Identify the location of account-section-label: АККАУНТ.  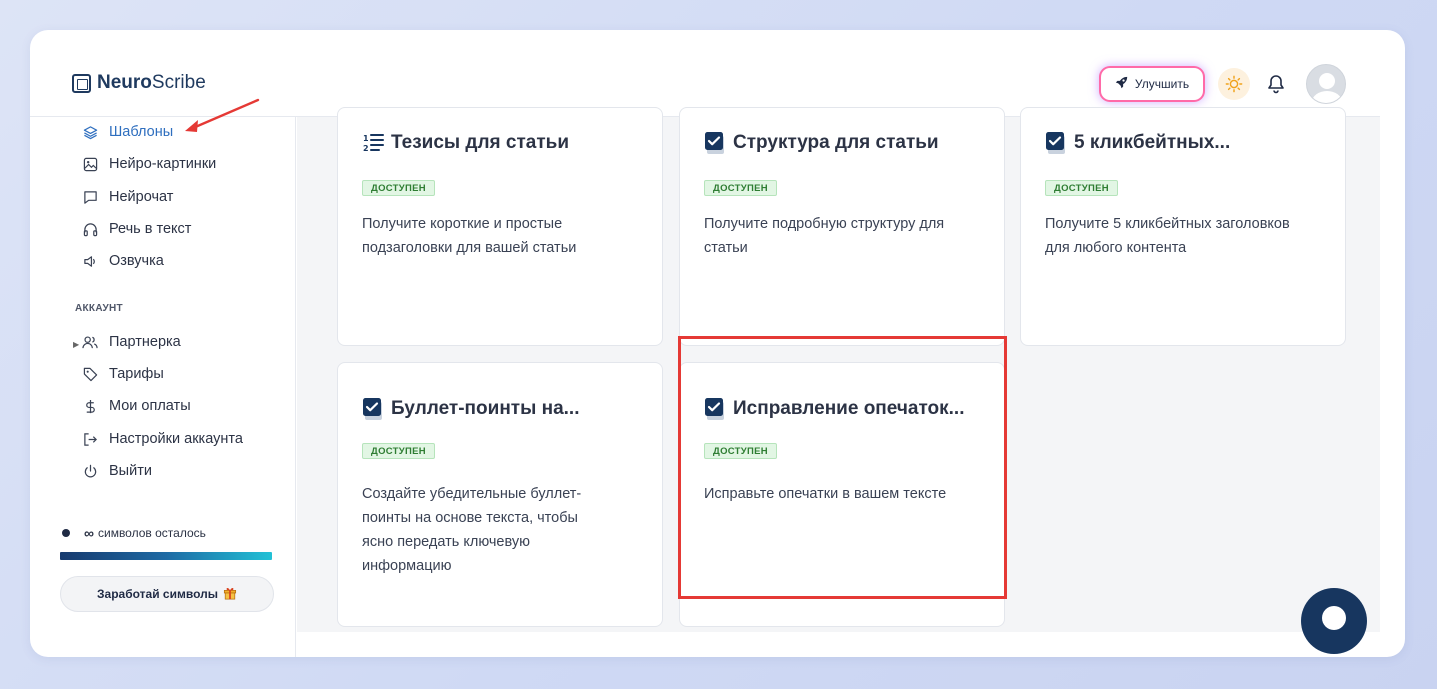
(99, 308).